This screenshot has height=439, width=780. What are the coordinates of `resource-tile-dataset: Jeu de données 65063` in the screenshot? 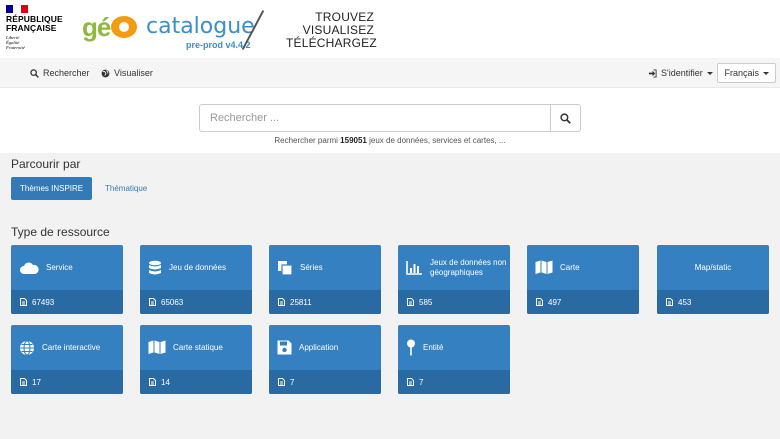 It's located at (196, 279).